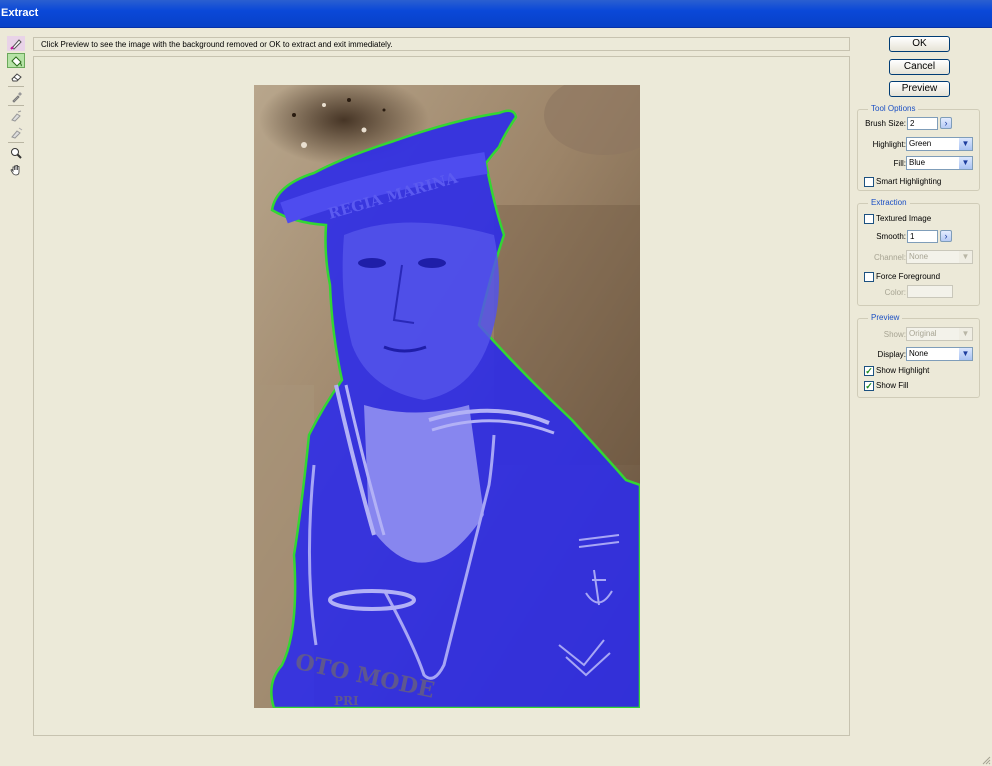  I want to click on fill-label: Fill:, so click(899, 163).